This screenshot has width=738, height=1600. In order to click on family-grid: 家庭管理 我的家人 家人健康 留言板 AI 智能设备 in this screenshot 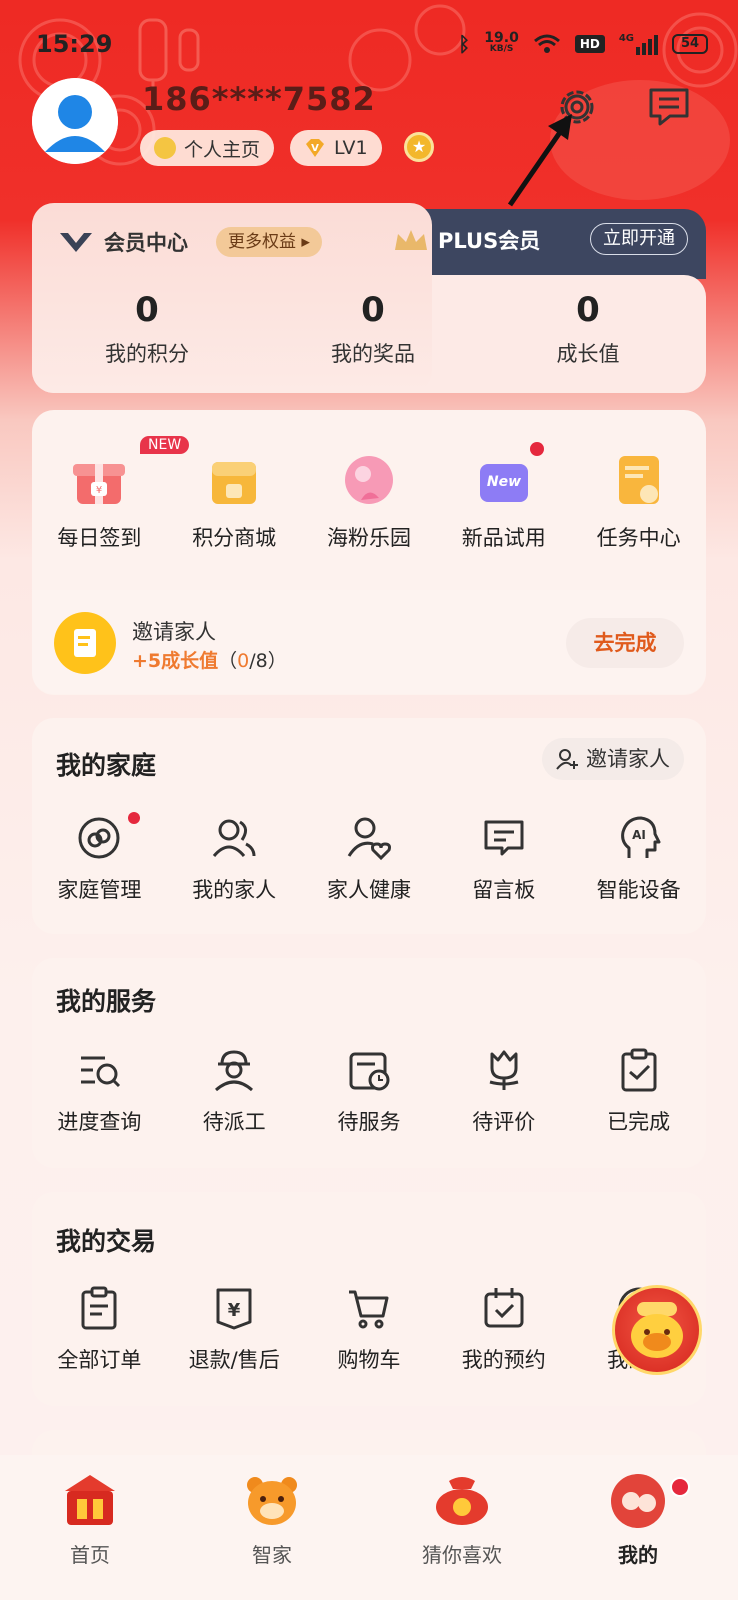, I will do `click(369, 858)`.